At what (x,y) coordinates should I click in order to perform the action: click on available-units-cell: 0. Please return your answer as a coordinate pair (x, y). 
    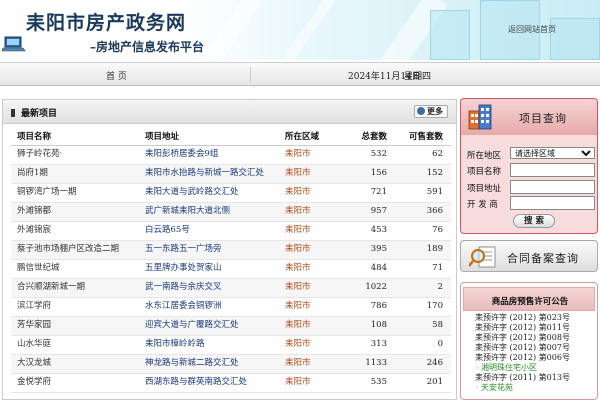
    Looking at the image, I should click on (423, 345).